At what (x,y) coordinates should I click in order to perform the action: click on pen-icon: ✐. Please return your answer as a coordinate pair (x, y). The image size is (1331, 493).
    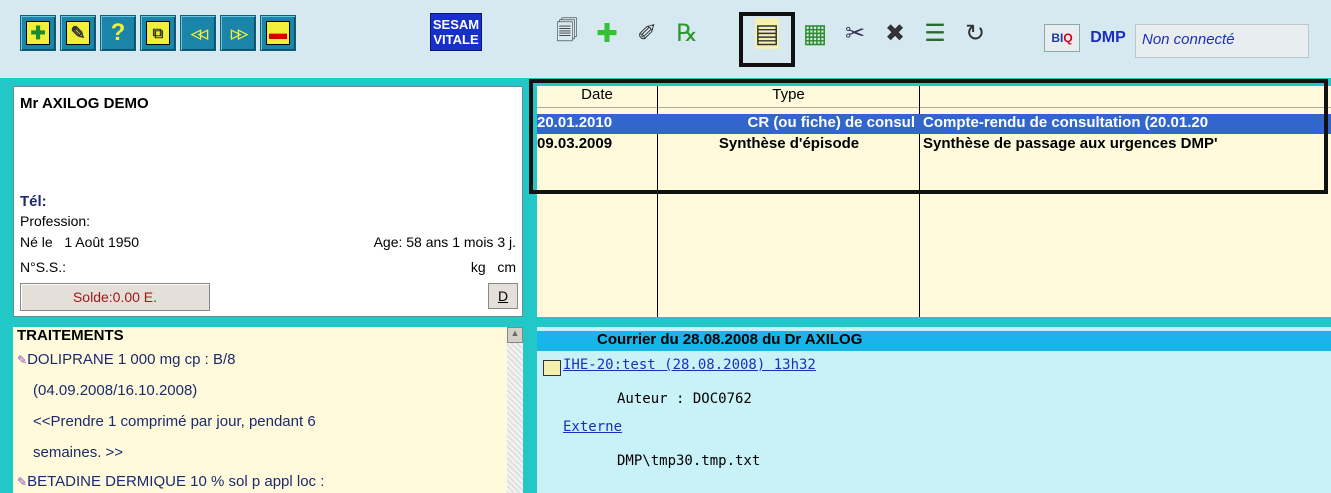
    Looking at the image, I should click on (647, 33).